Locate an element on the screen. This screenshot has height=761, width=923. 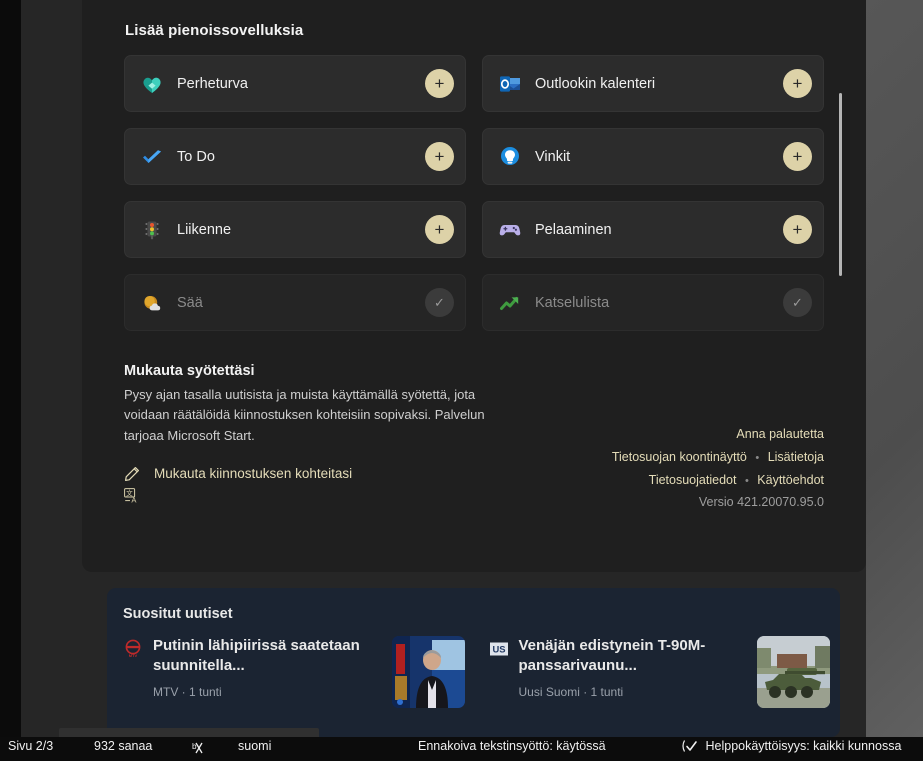
page-title: Lisää pienoissovelluksia is located at coordinates (214, 30).